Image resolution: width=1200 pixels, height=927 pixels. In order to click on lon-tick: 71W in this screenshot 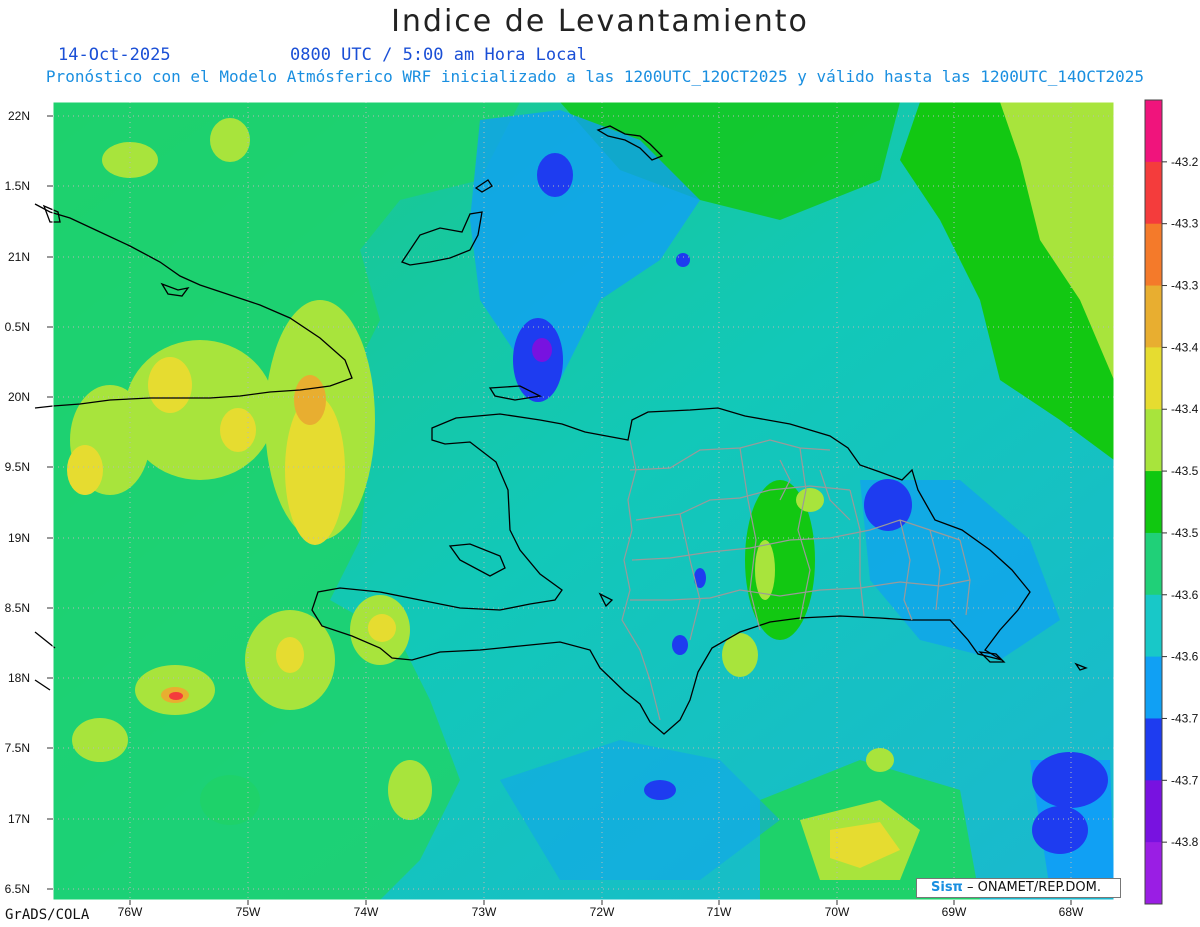, I will do `click(719, 909)`.